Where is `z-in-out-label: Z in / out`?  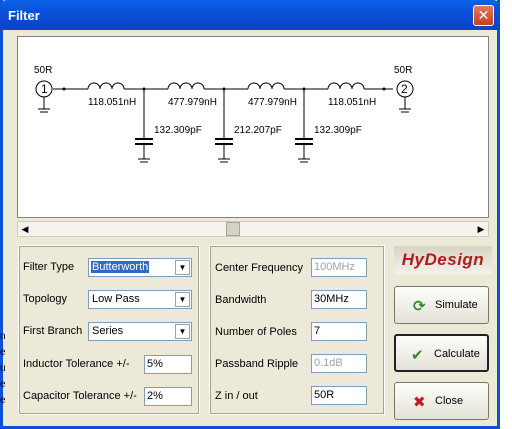
z-in-out-label: Z in / out is located at coordinates (236, 396).